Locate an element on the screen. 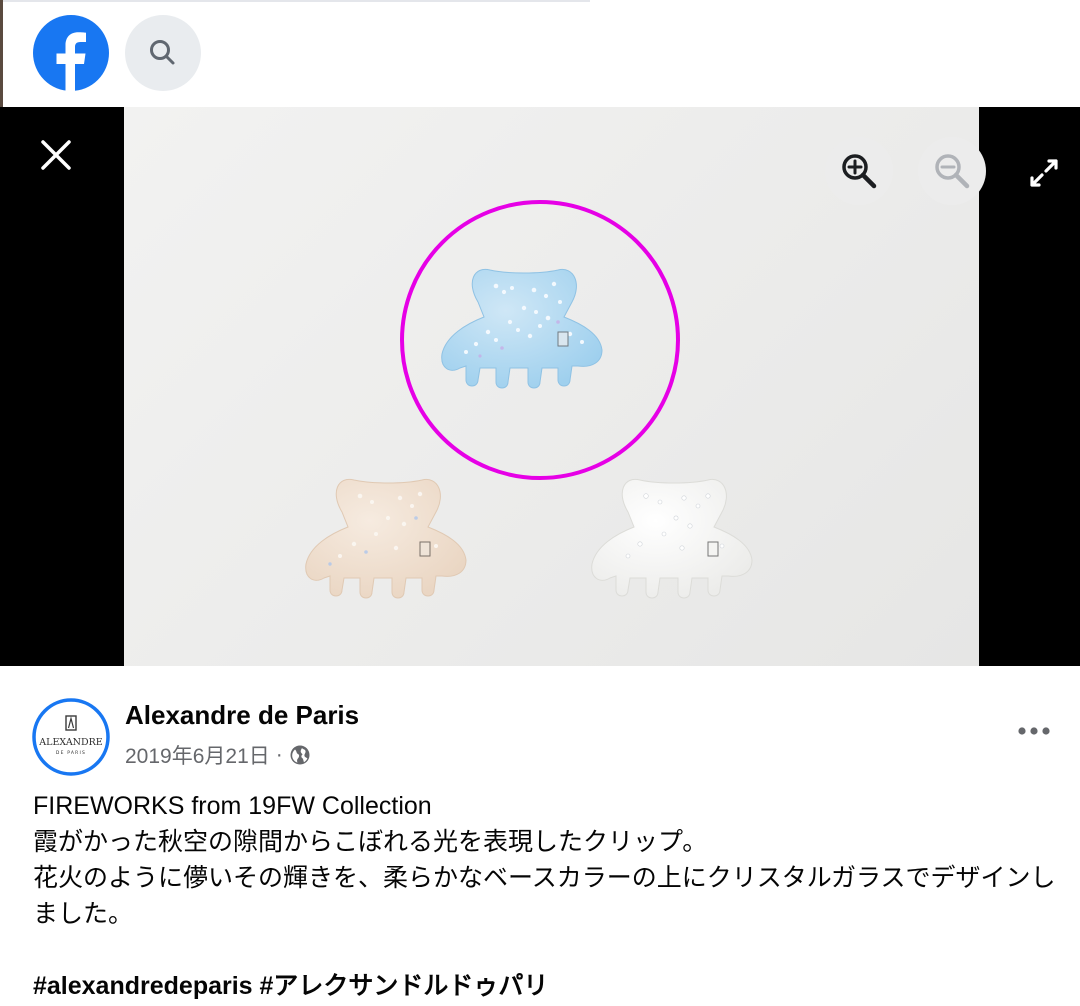  facebook-logo-icon is located at coordinates (71, 53).